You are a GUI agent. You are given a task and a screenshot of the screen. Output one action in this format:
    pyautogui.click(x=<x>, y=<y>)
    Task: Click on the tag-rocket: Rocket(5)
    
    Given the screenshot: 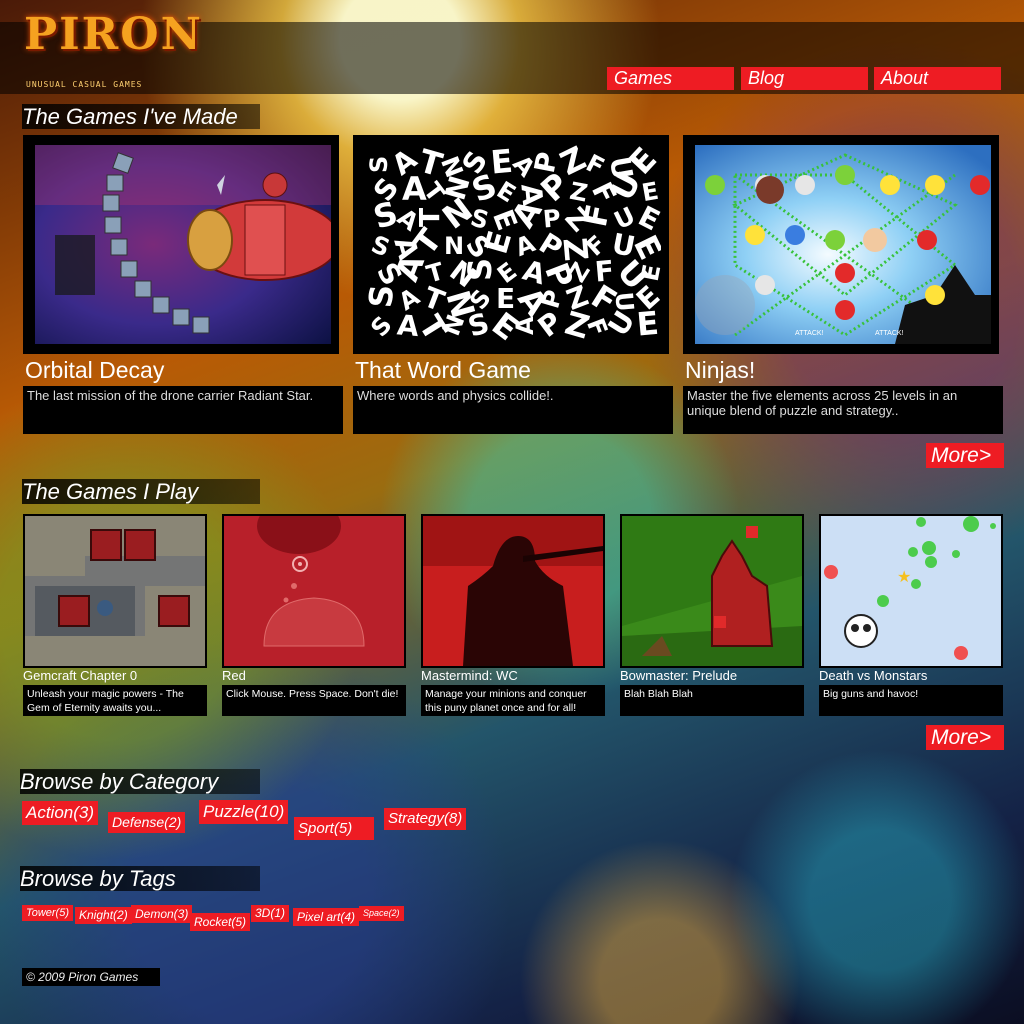 What is the action you would take?
    pyautogui.click(x=220, y=922)
    